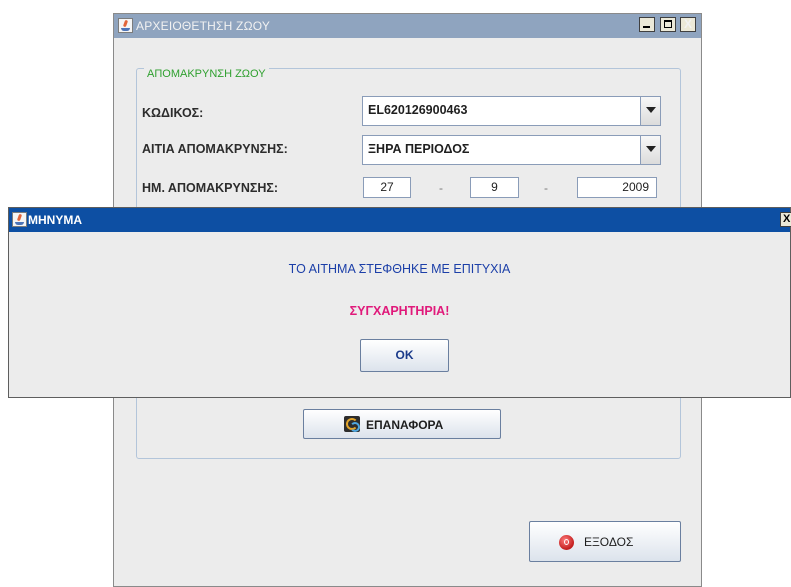  Describe the element at coordinates (418, 110) in the screenshot. I see `code-value: EL620126900463` at that location.